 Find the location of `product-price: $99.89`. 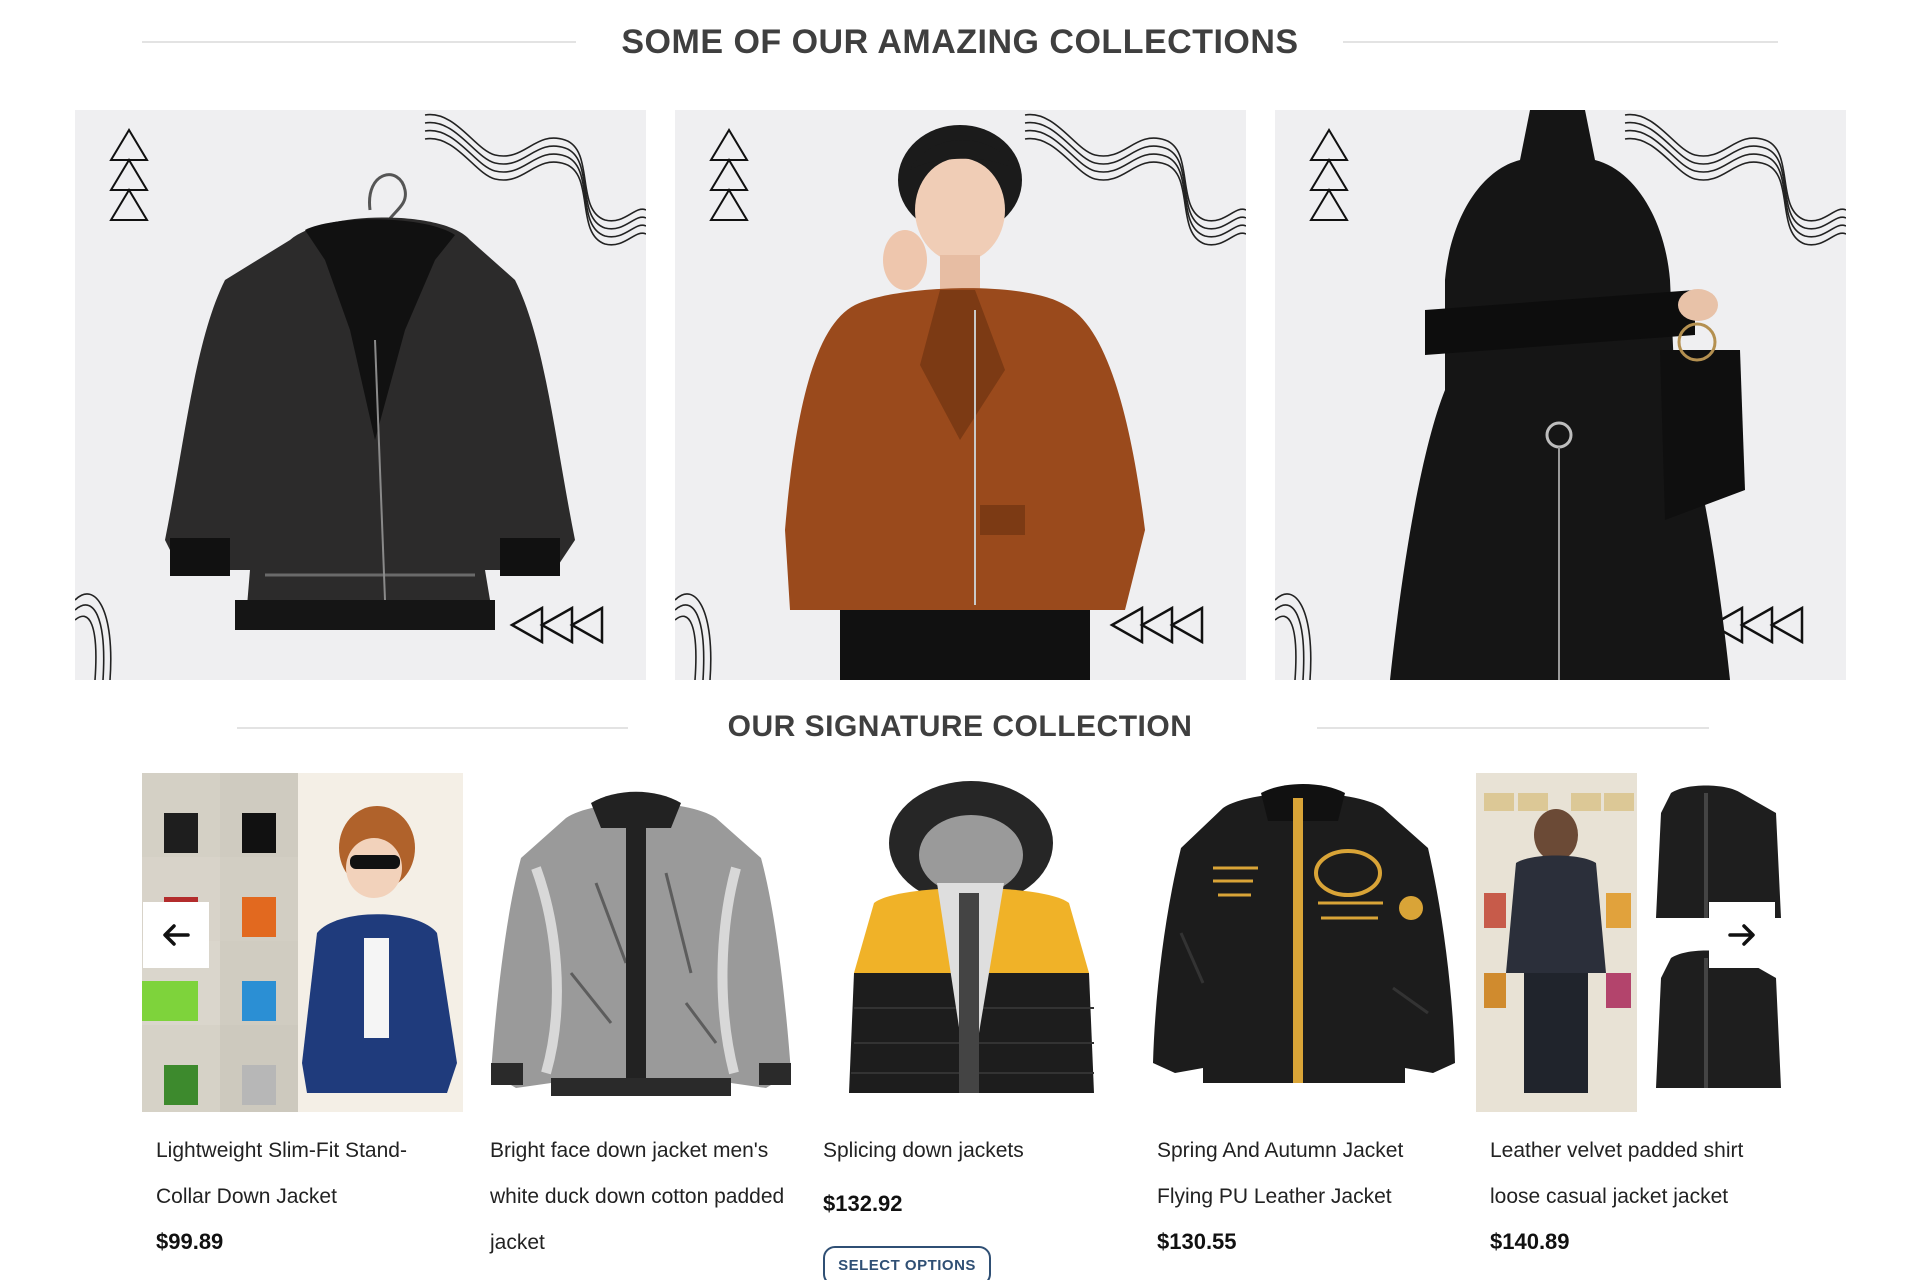

product-price: $99.89 is located at coordinates (190, 1241).